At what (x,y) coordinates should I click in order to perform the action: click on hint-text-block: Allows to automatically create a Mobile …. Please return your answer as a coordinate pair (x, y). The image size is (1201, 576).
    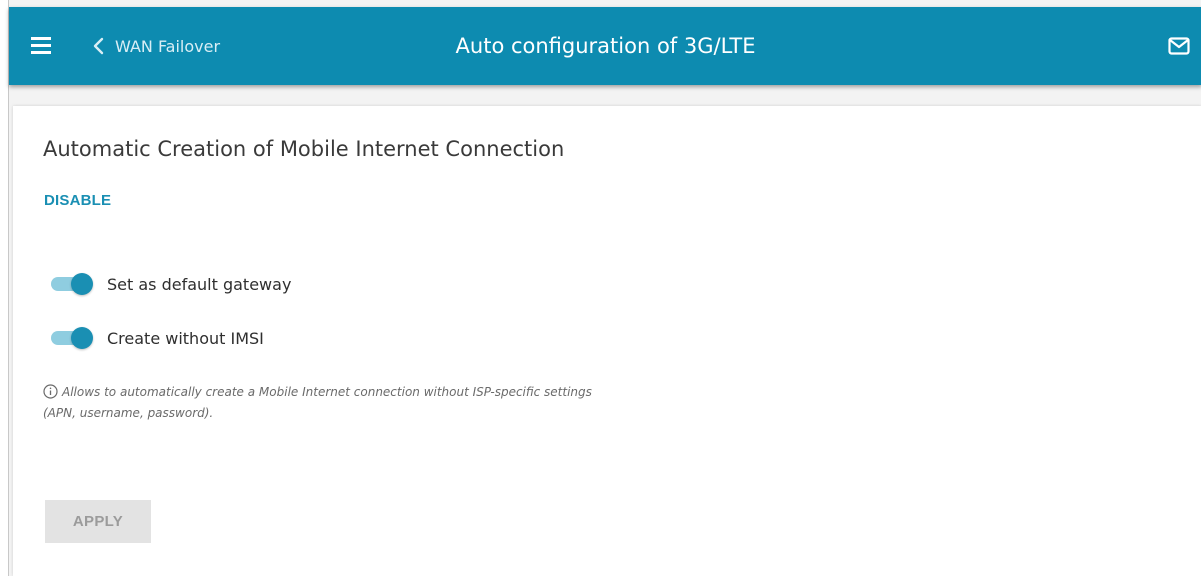
    Looking at the image, I should click on (333, 403).